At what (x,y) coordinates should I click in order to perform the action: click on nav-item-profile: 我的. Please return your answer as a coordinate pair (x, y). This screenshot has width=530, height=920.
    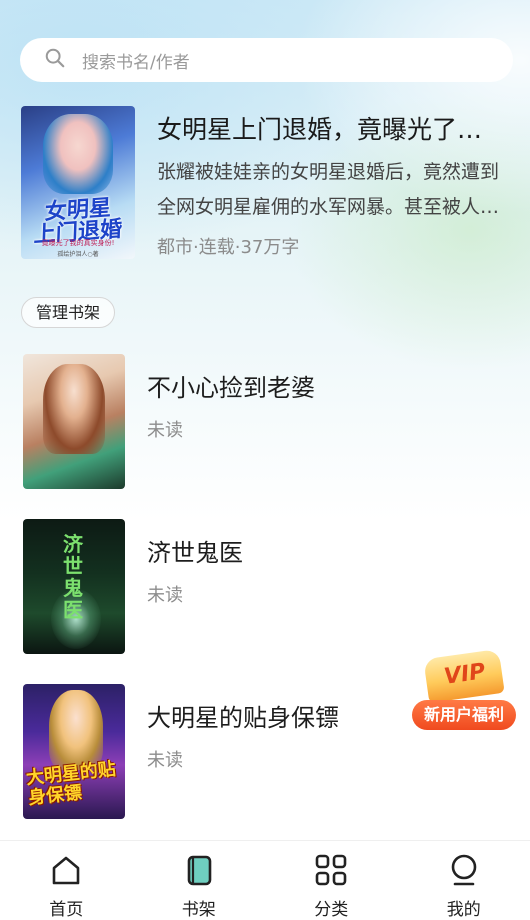
    Looking at the image, I should click on (464, 880).